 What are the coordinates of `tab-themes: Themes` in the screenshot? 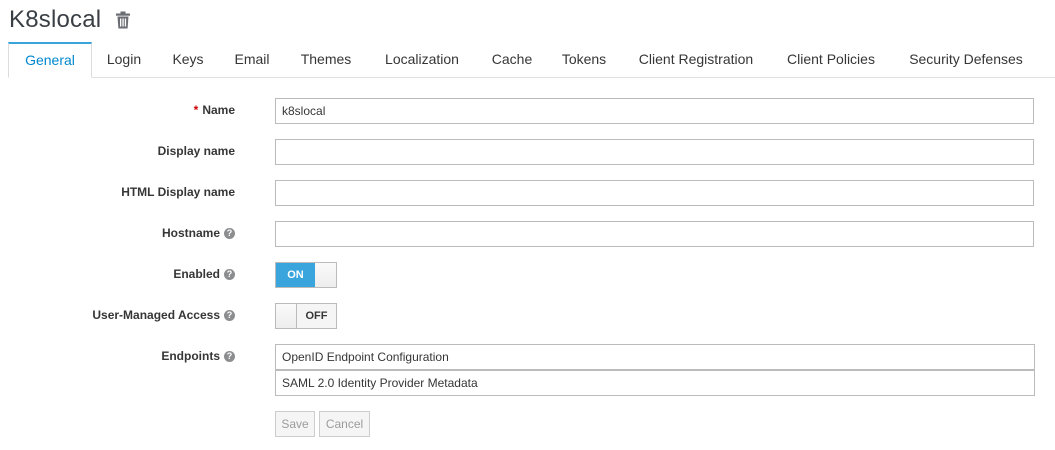 It's located at (326, 59).